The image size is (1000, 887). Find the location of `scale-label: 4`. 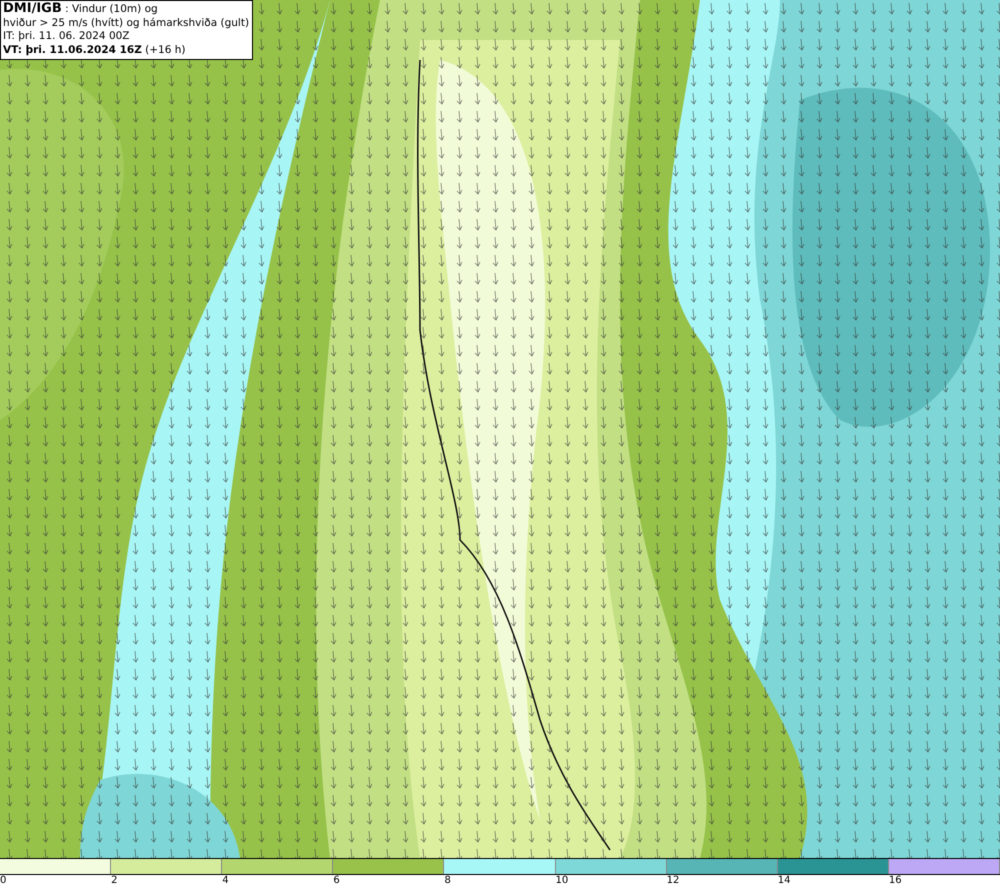

scale-label: 4 is located at coordinates (225, 880).